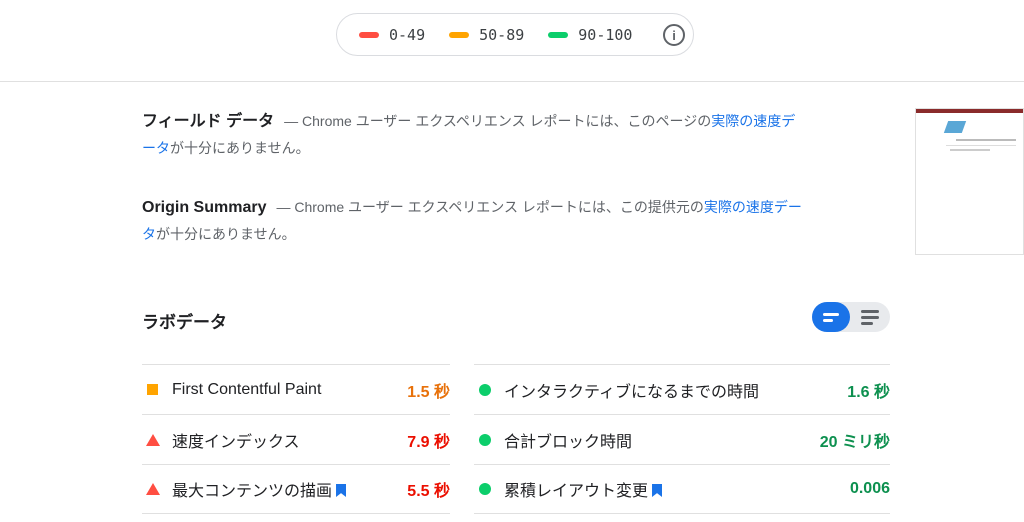  I want to click on list-view-icon, so click(870, 317).